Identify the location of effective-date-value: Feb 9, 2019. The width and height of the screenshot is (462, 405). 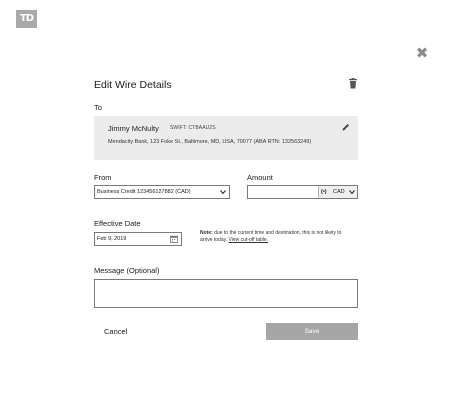
(112, 239).